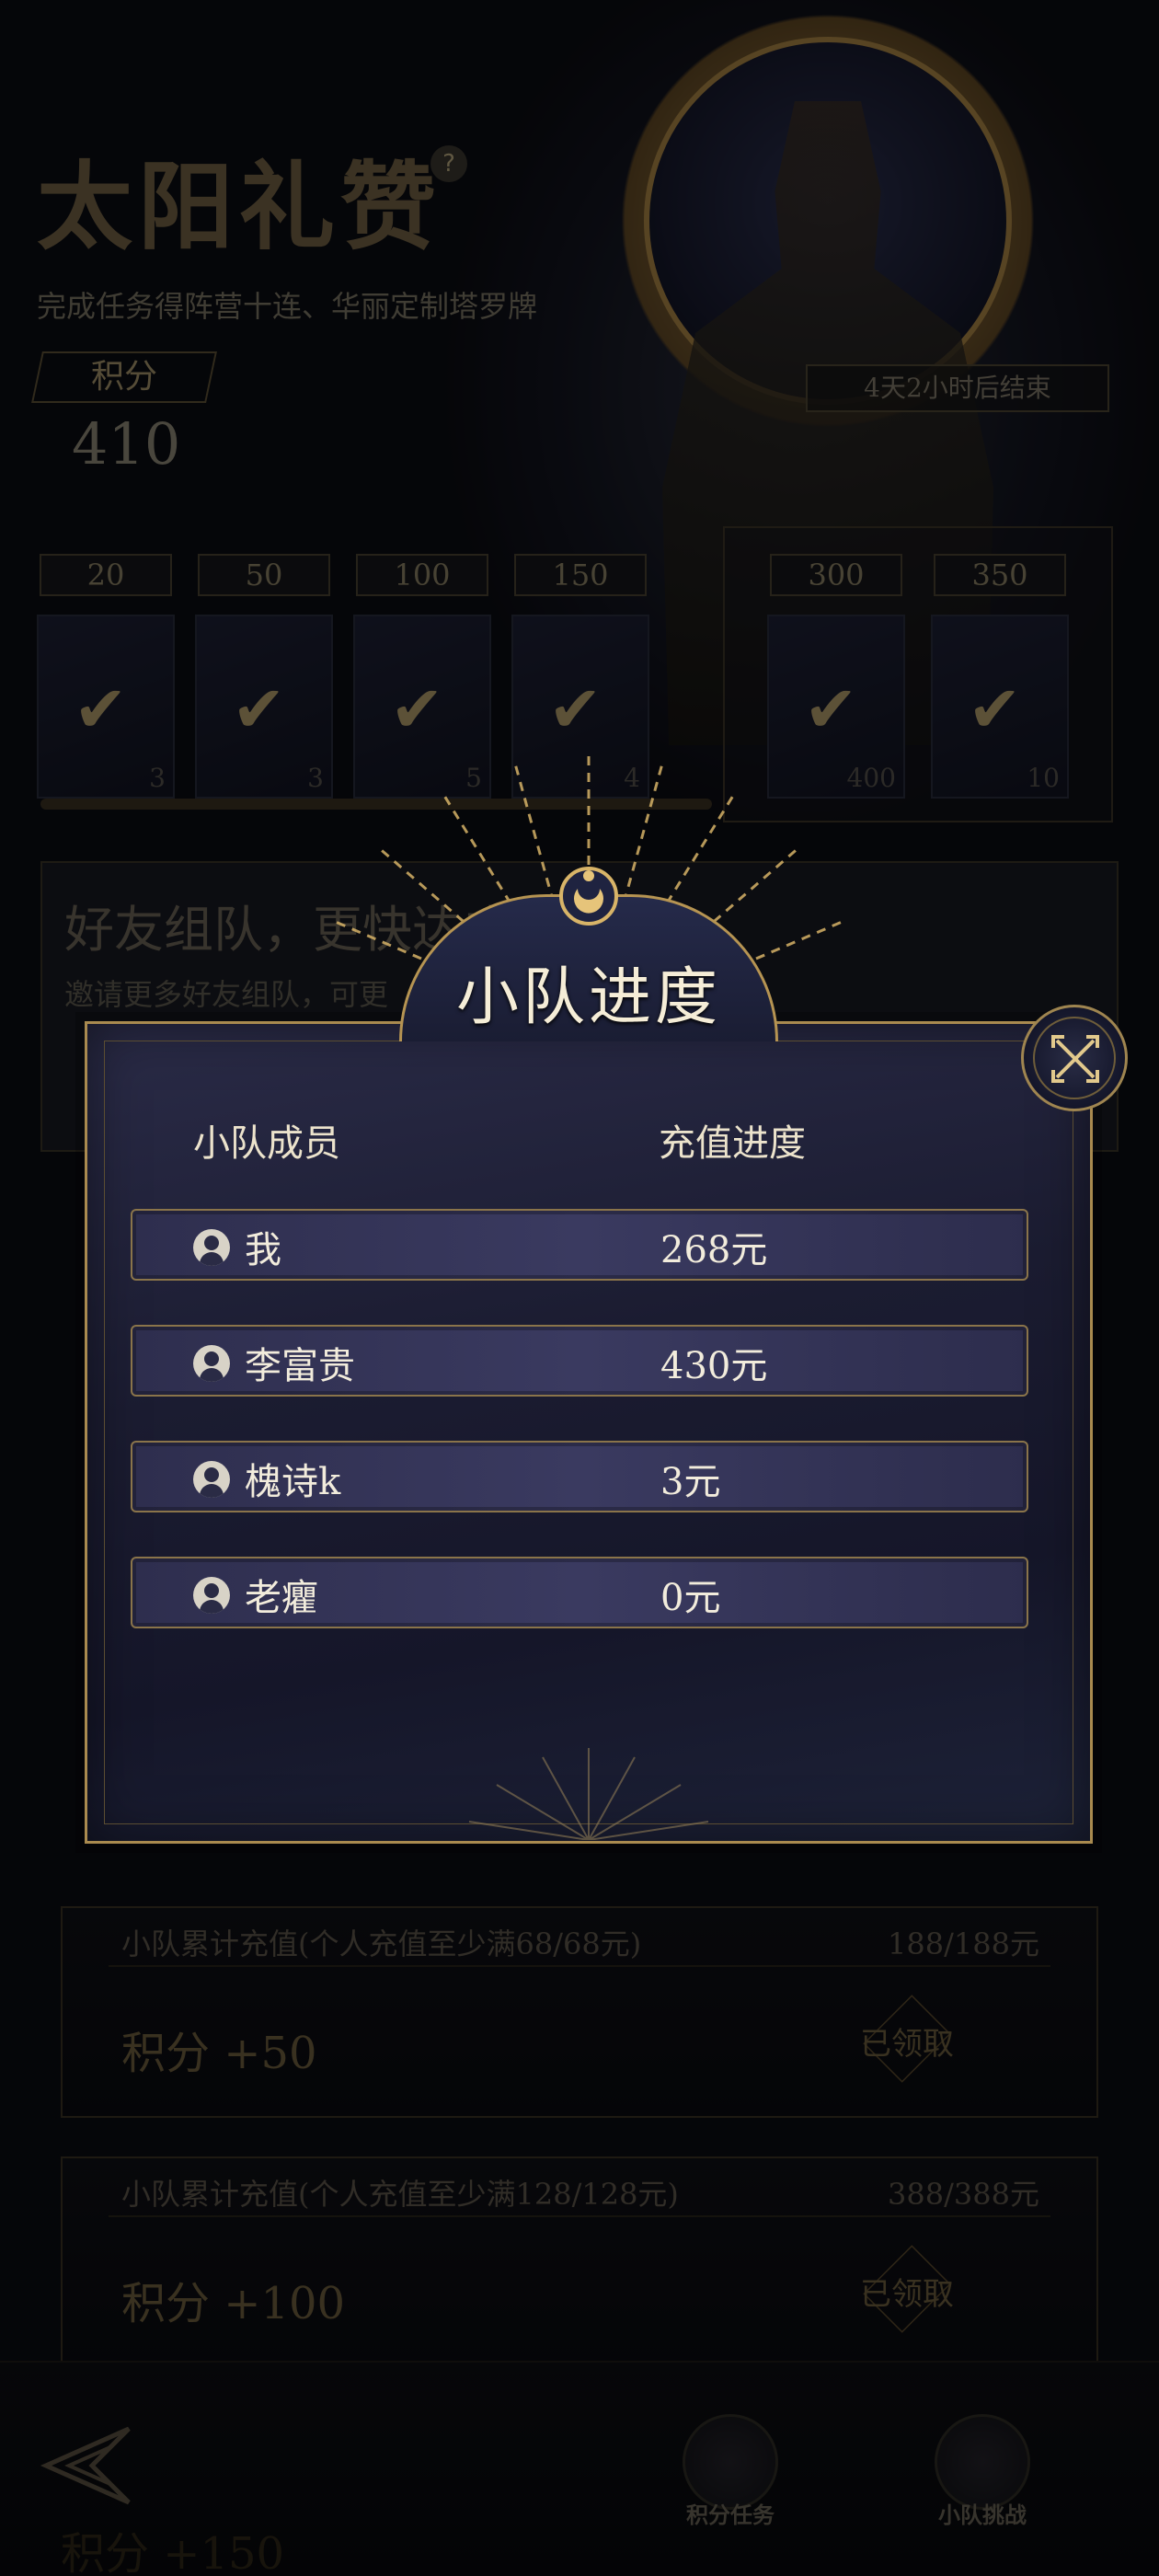  Describe the element at coordinates (714, 1250) in the screenshot. I see `member-amount: 268元` at that location.